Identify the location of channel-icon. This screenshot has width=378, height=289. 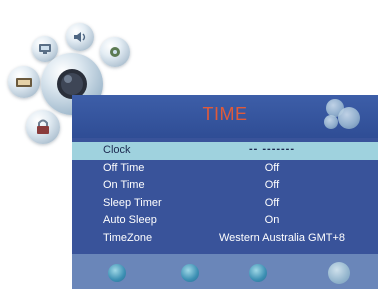
(24, 82).